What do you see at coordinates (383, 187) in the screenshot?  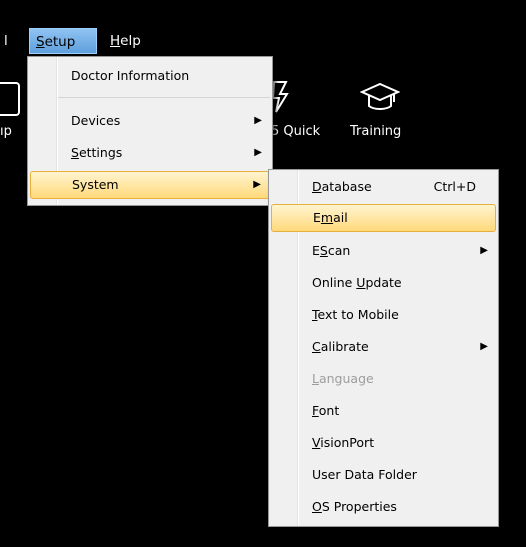 I see `menu-item-database: Database Ctrl+D` at bounding box center [383, 187].